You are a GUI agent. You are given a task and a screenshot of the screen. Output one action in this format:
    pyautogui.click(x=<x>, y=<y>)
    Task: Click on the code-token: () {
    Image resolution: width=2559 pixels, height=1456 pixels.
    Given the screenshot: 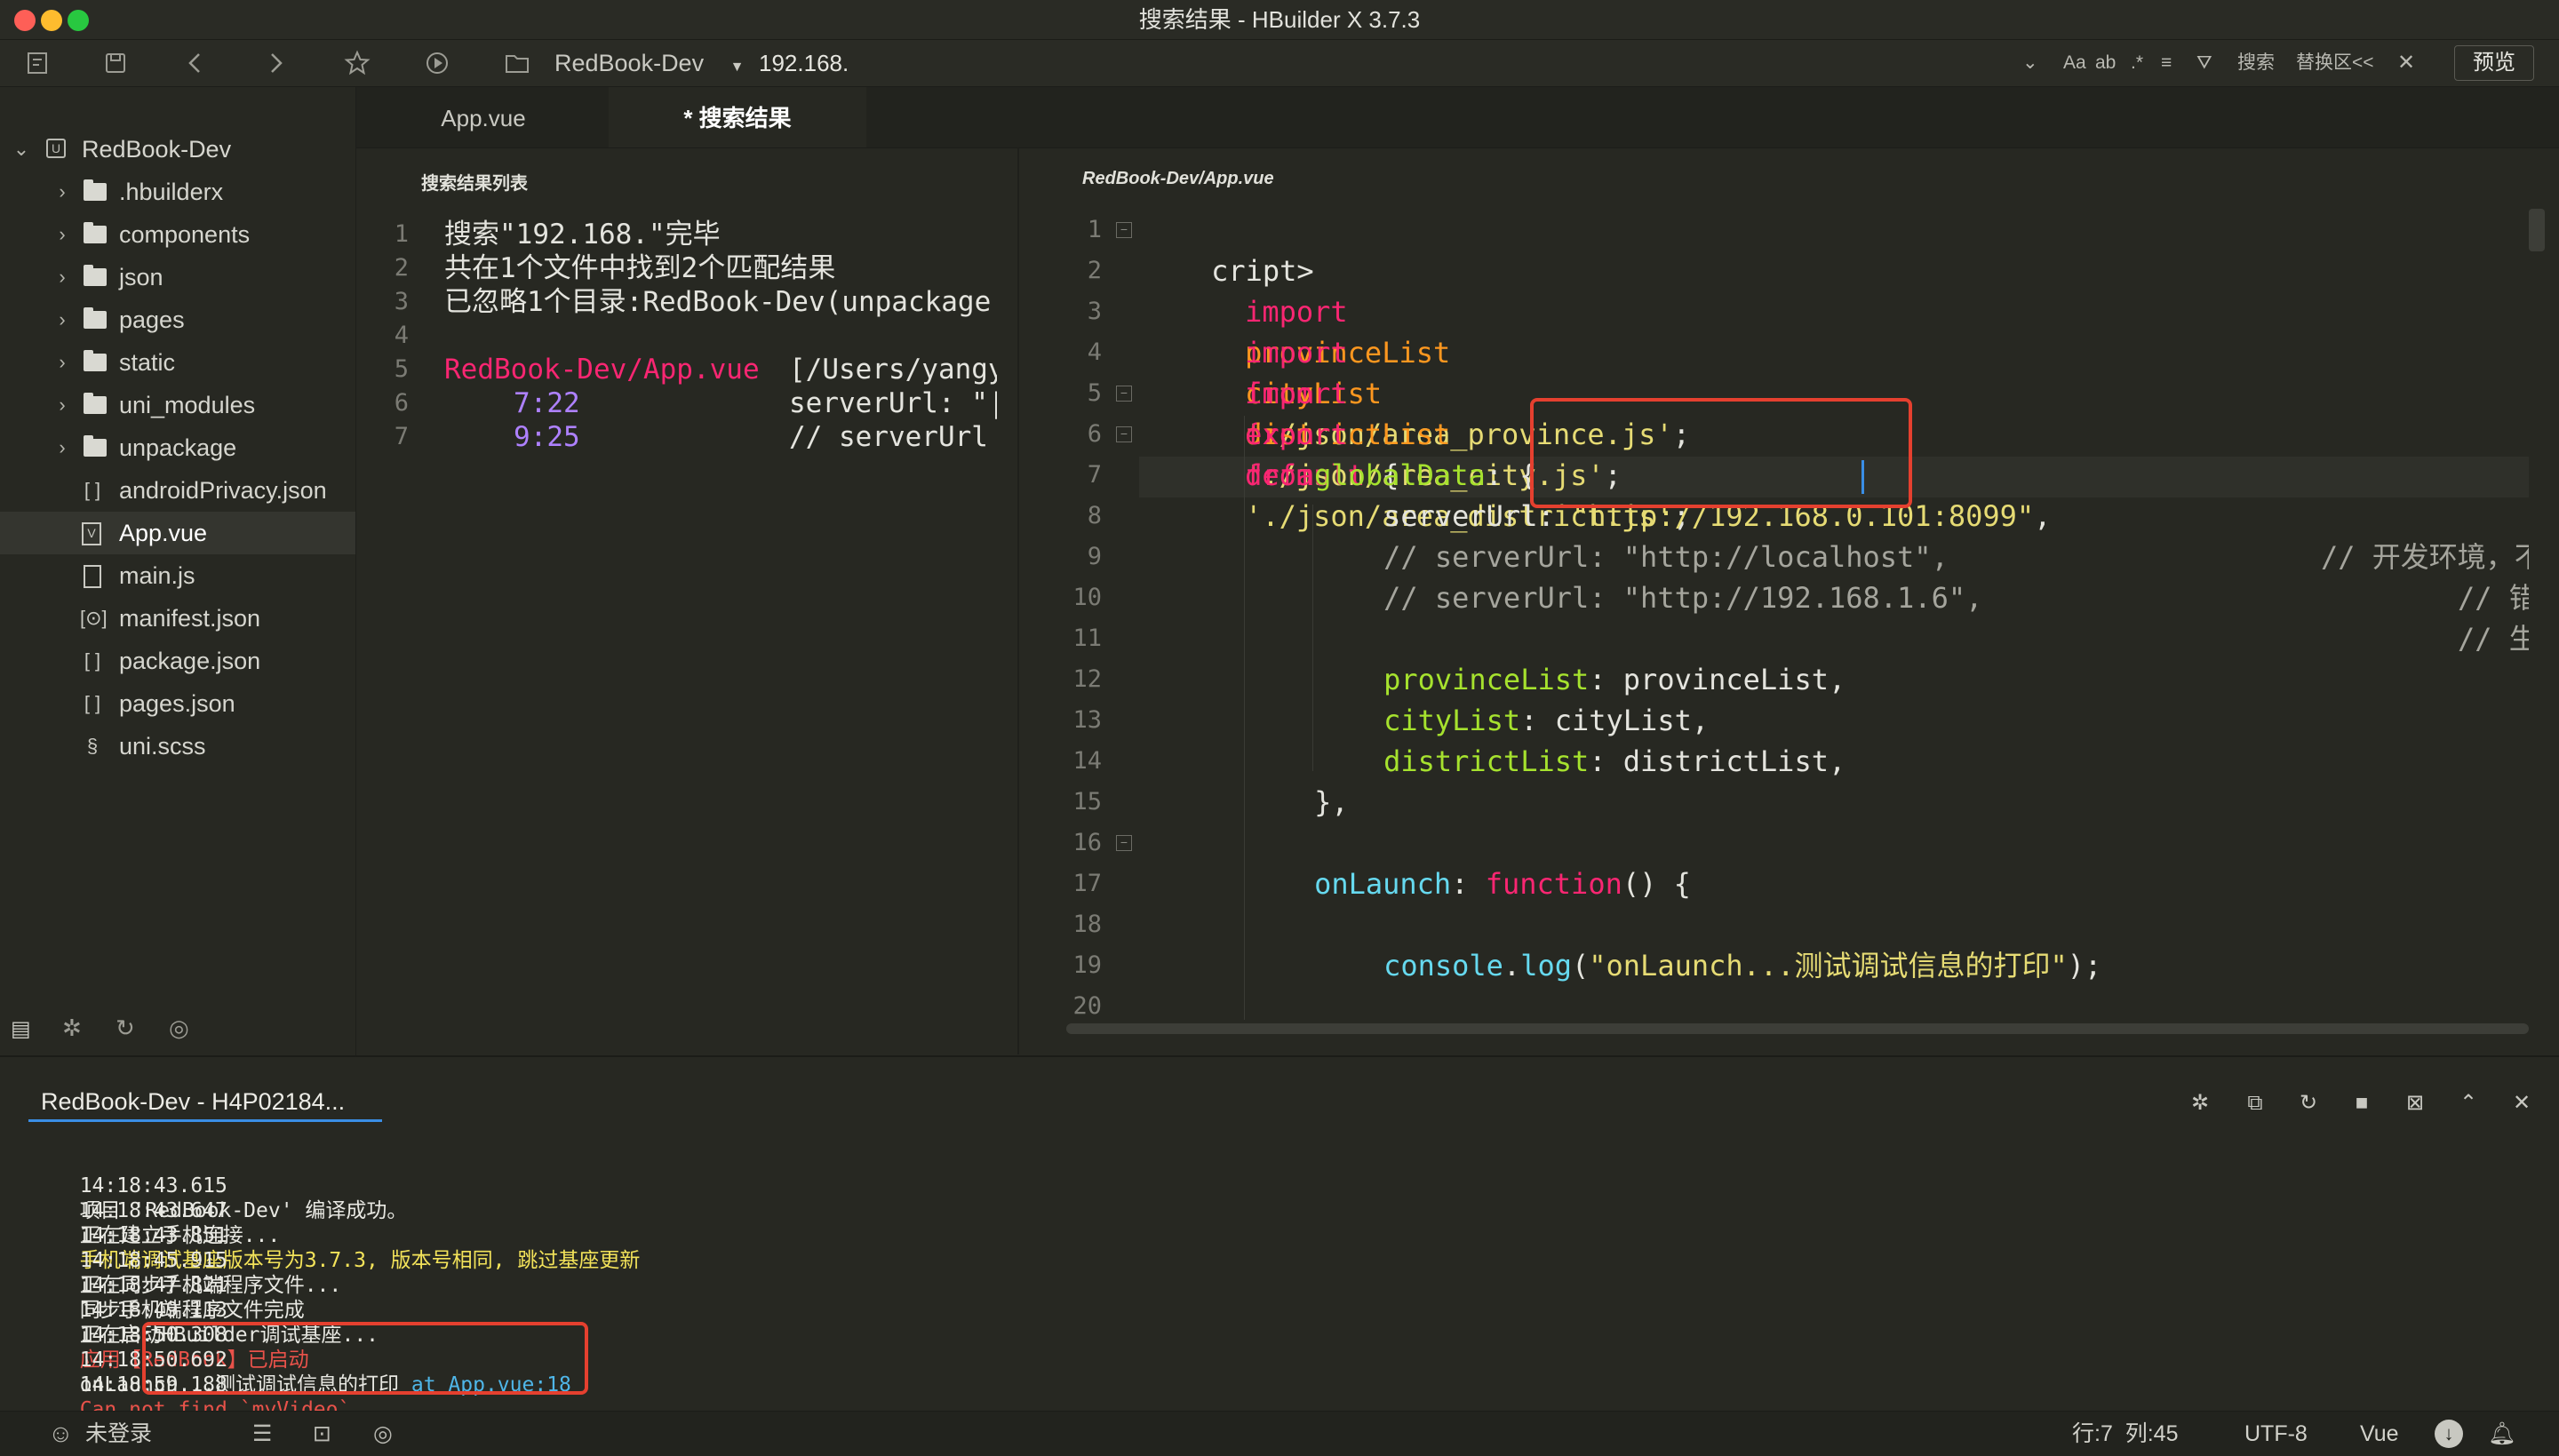 What is the action you would take?
    pyautogui.click(x=1656, y=884)
    